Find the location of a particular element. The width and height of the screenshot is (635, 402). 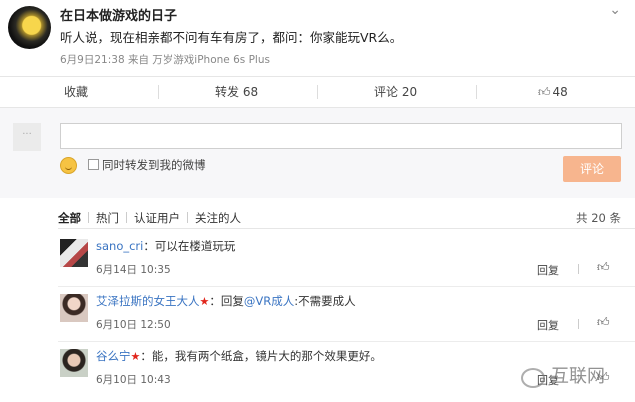

comment-input is located at coordinates (341, 136).